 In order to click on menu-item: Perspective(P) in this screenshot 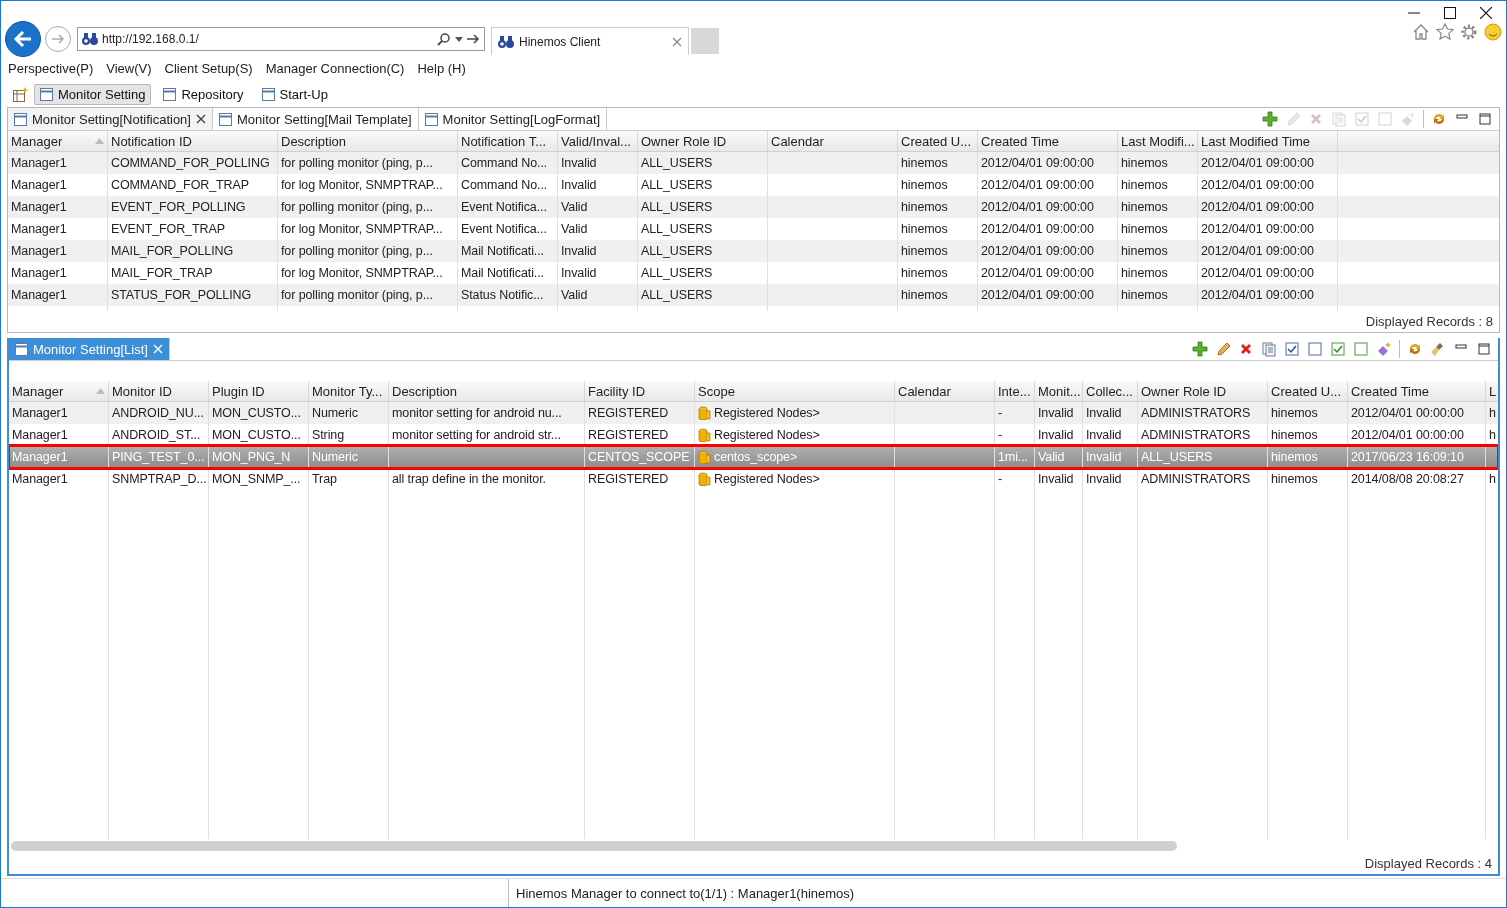, I will do `click(51, 68)`.